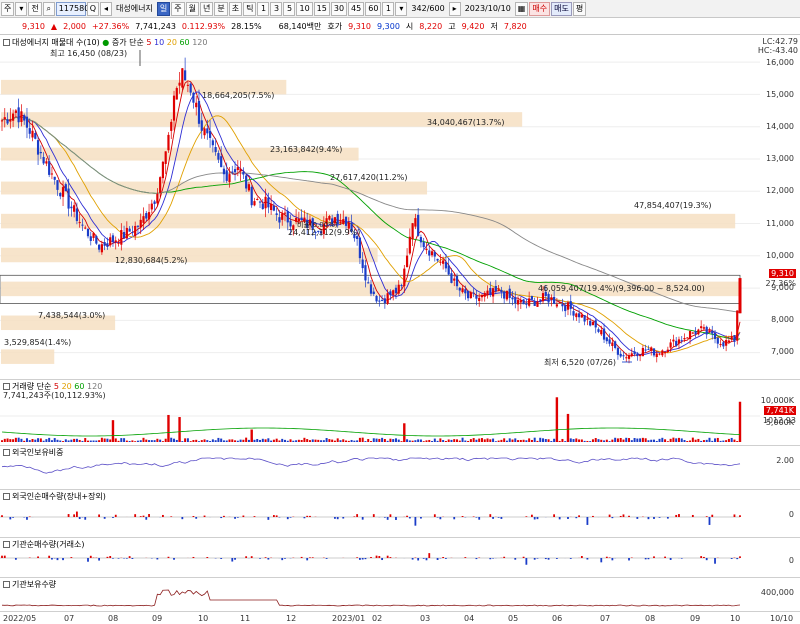 This screenshot has width=800, height=624. I want to click on foreign-net-pane: 외국인순매수량(장내+장외) 0, so click(400, 514).